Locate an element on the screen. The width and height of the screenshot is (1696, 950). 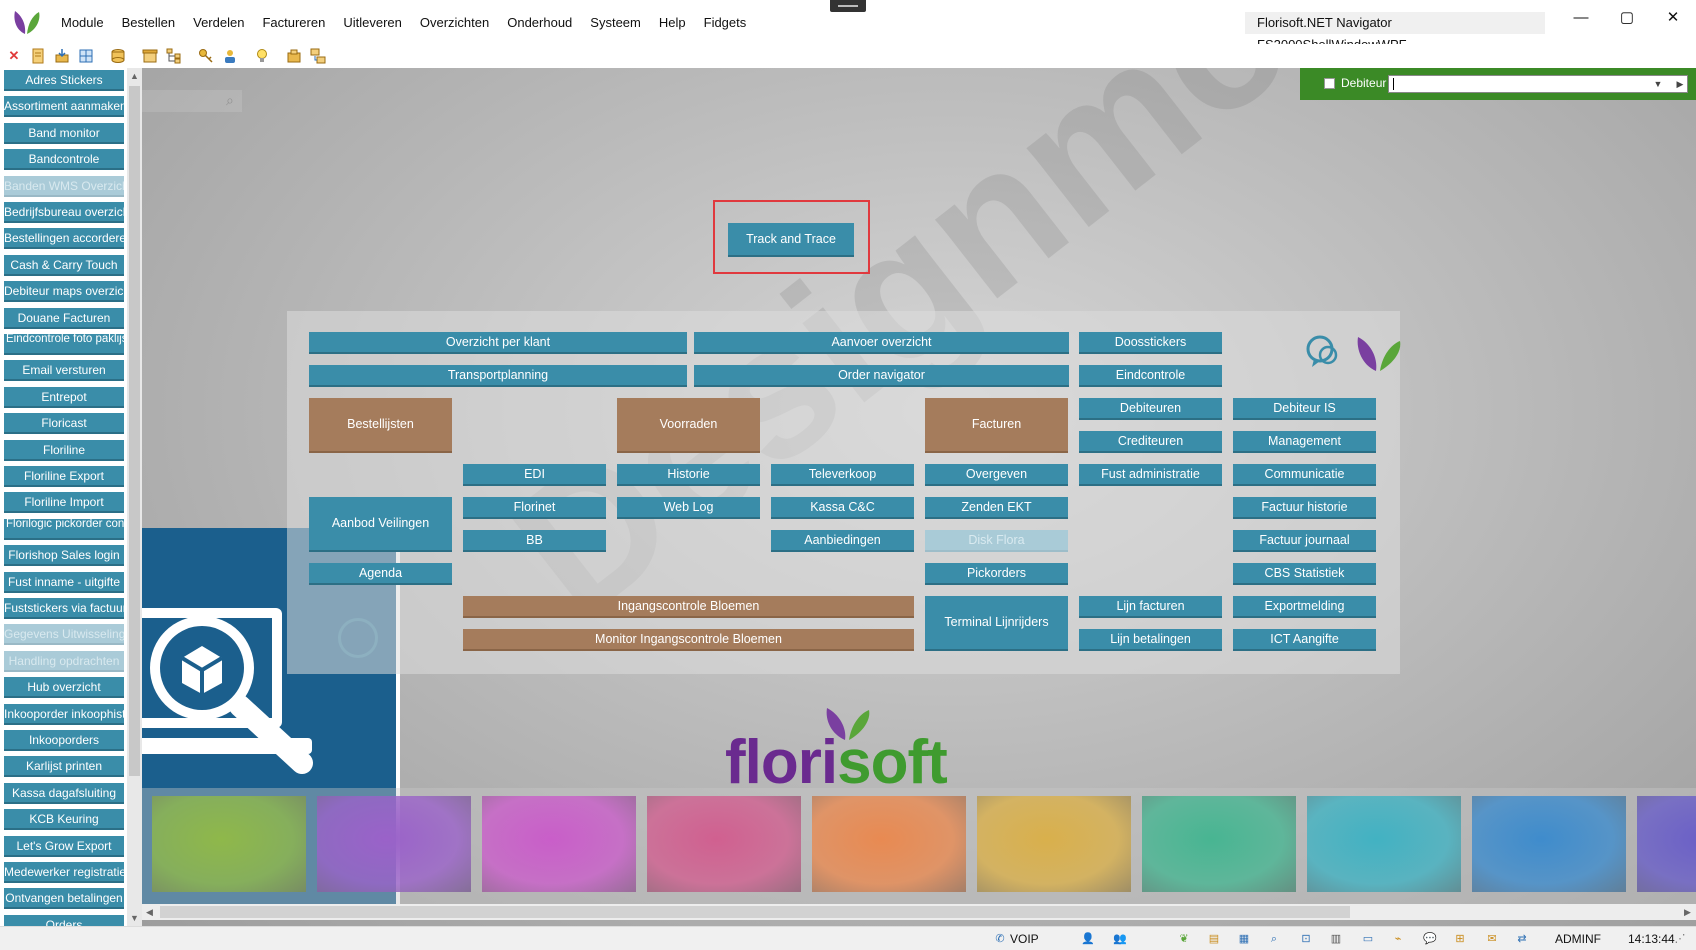
phone-icon: ✆ is located at coordinates (1000, 939).